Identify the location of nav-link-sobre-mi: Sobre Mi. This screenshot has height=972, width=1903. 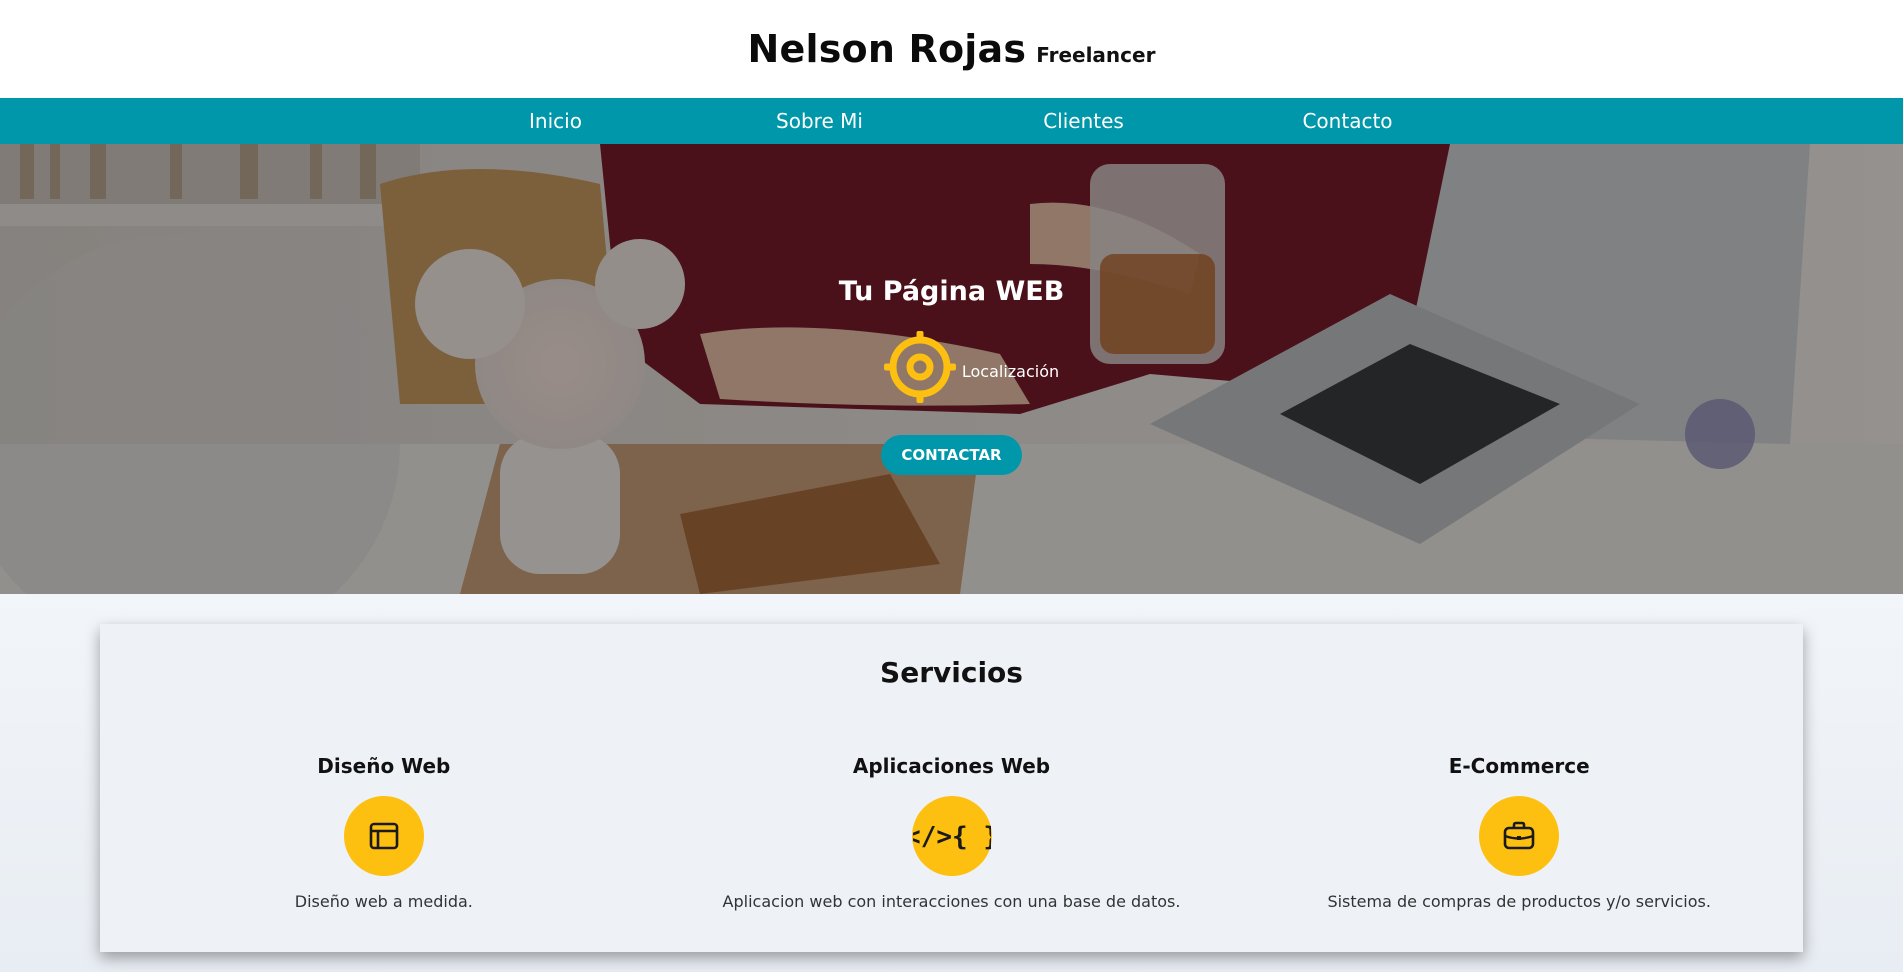
(820, 121).